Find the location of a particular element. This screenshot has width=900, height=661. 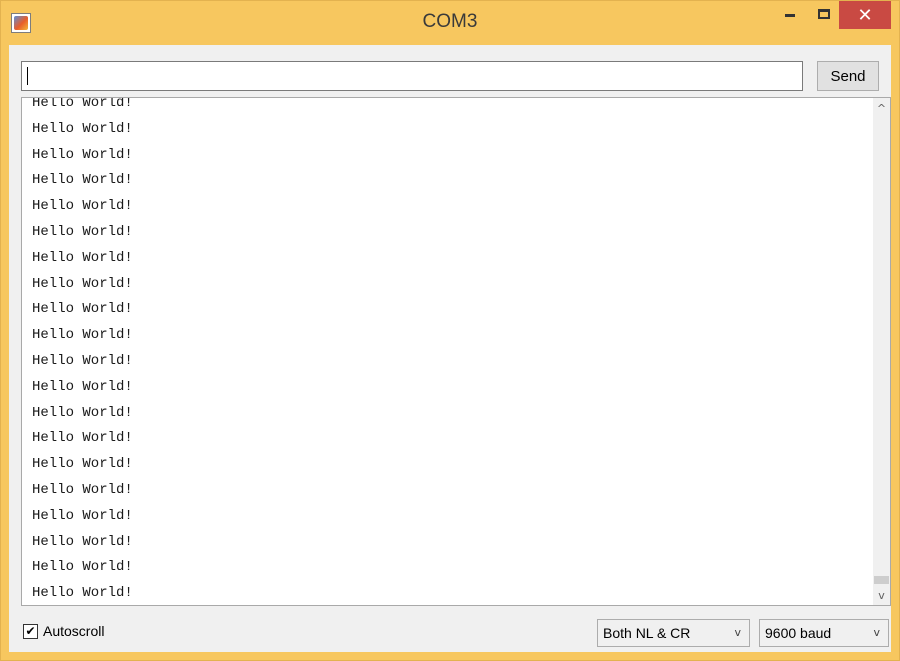

vertical-scrollbar: ^ v is located at coordinates (881, 351).